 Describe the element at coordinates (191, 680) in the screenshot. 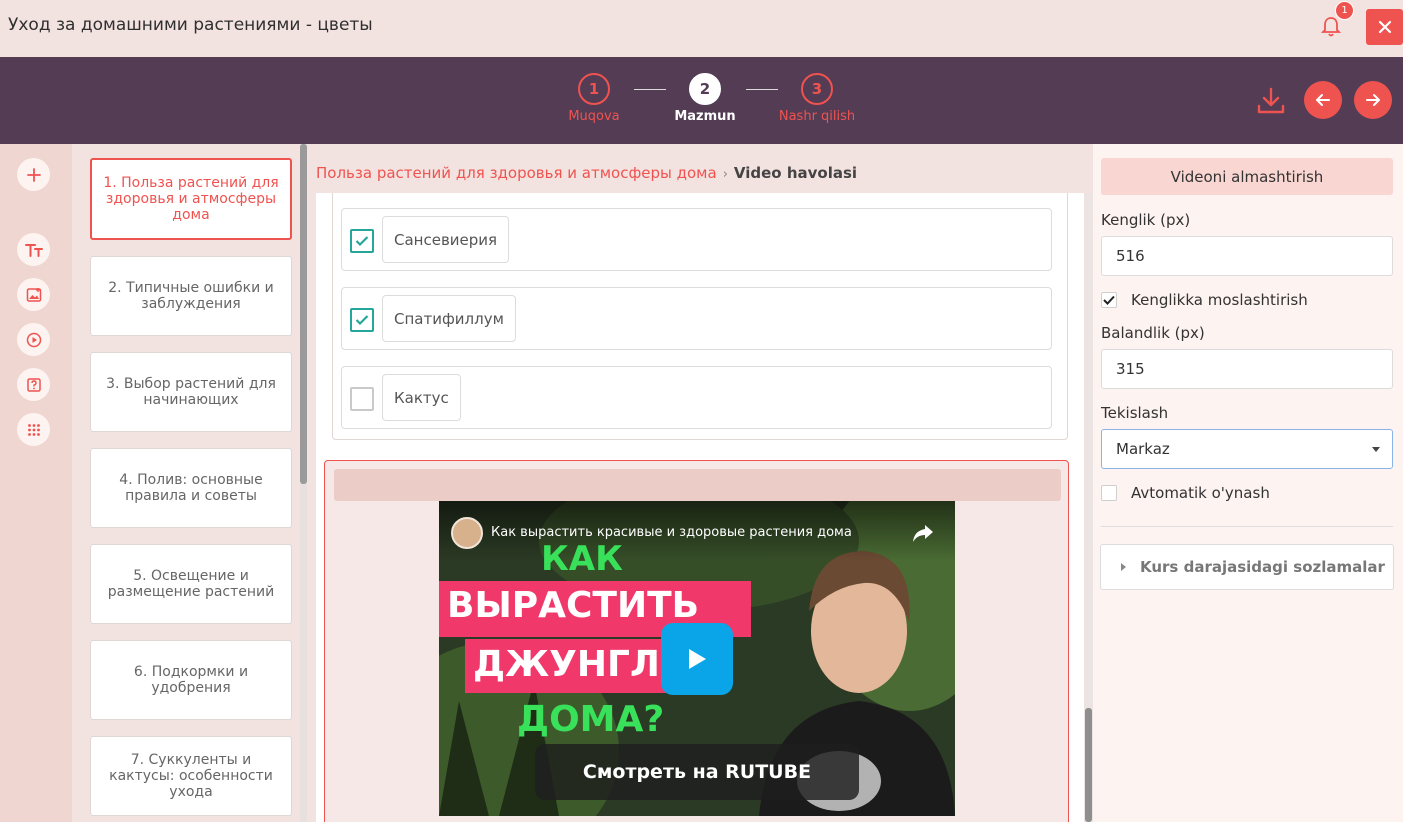

I see `page-item: 6. Подкормки и удобрения` at that location.